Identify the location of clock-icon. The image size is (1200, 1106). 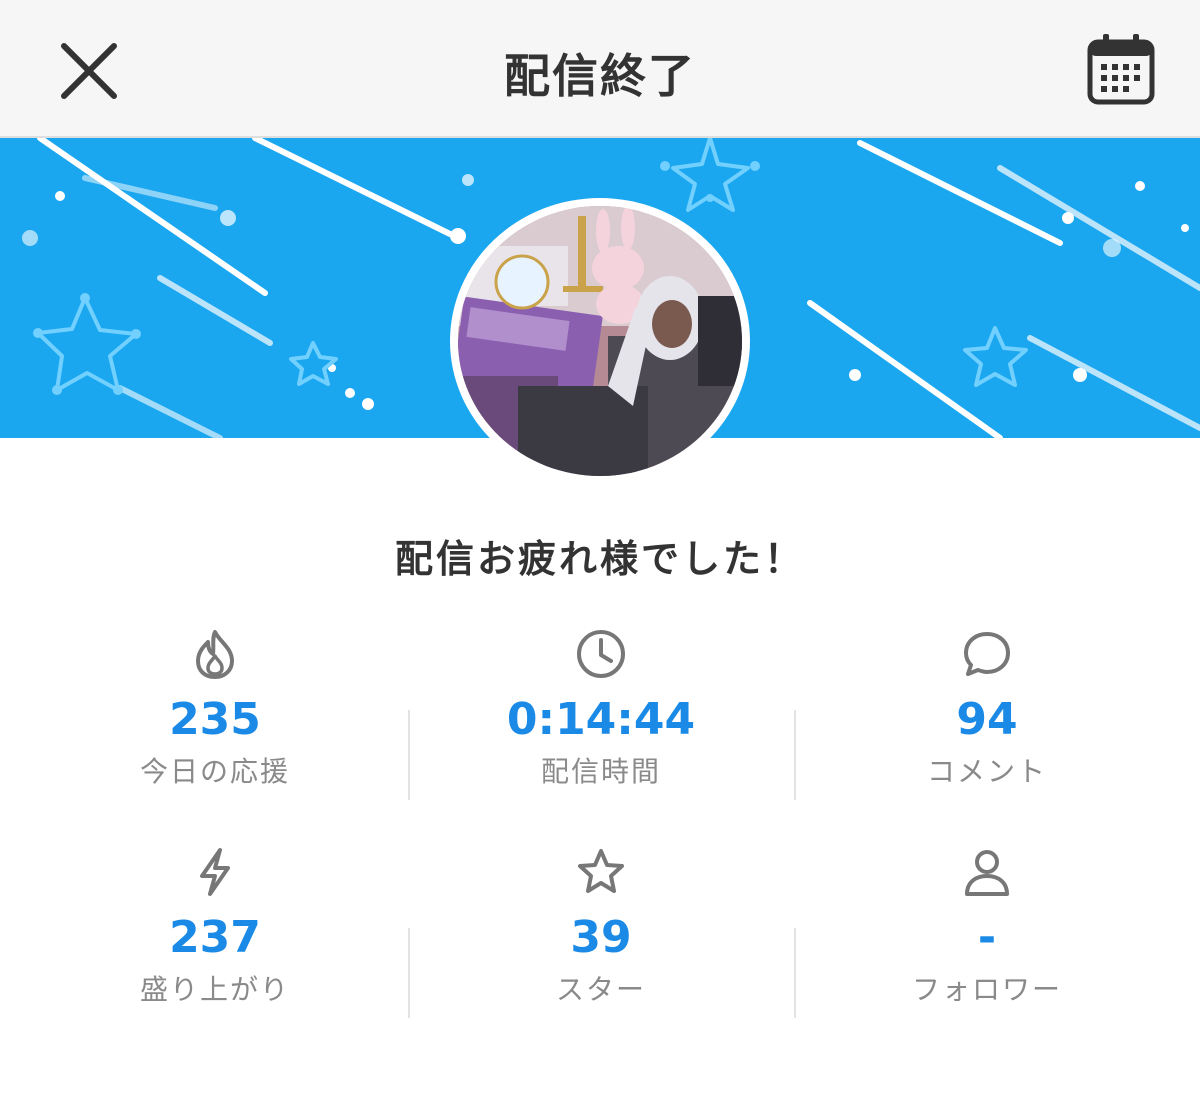
(601, 654).